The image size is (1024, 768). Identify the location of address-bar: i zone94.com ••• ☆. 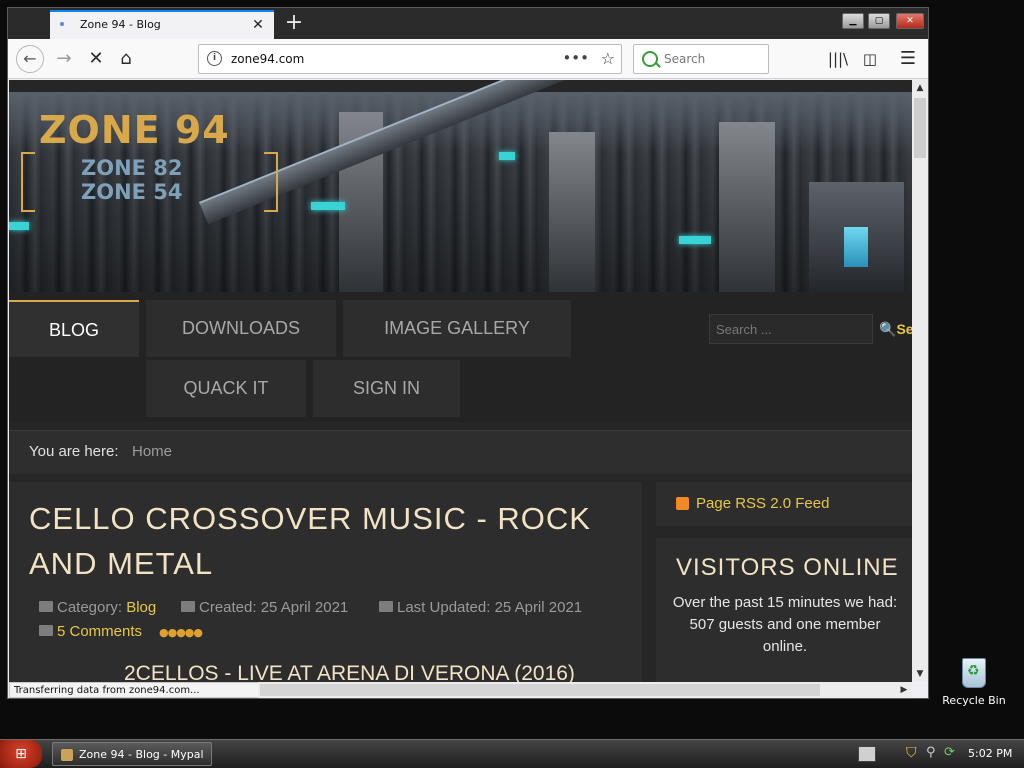
(410, 59).